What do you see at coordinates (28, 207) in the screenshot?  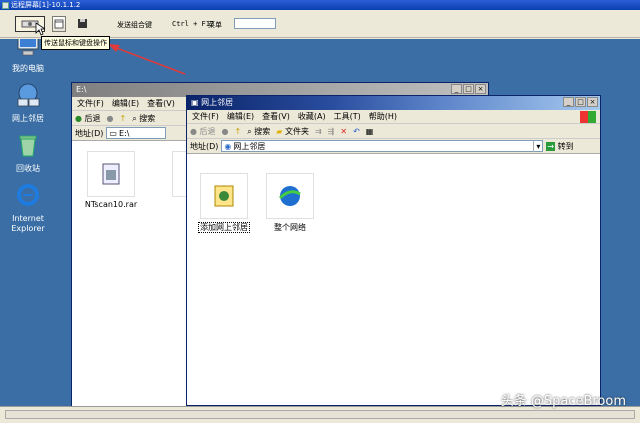 I see `desktop-icon-internet-explorer: Internet Explorer` at bounding box center [28, 207].